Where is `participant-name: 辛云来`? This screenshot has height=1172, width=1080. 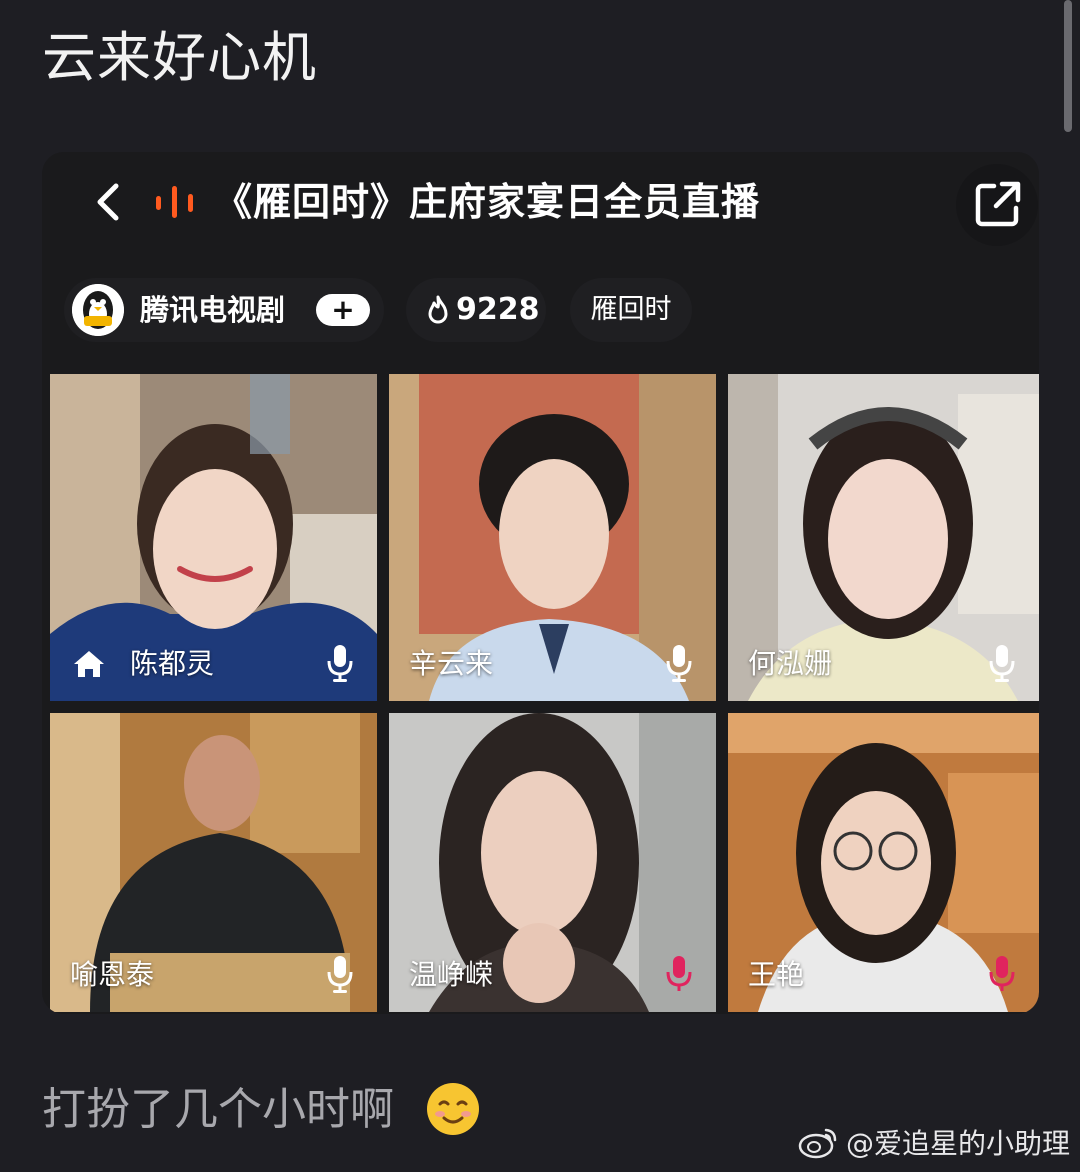 participant-name: 辛云来 is located at coordinates (451, 663).